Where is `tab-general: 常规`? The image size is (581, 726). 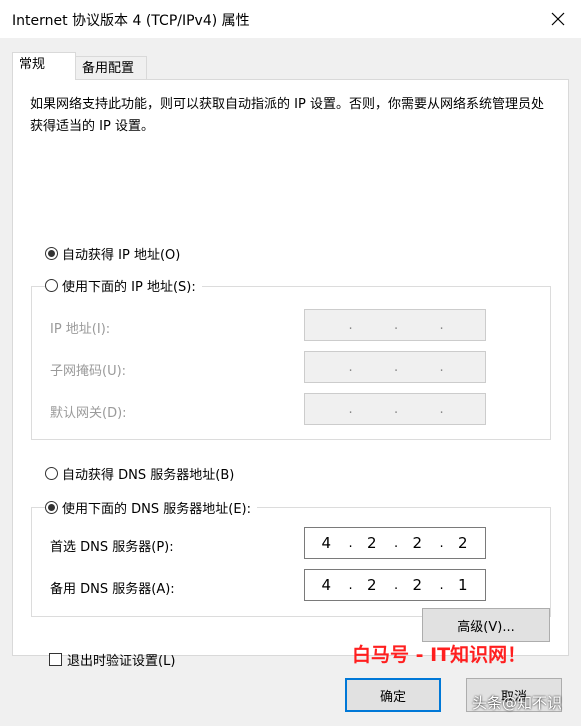 tab-general: 常规 is located at coordinates (44, 66).